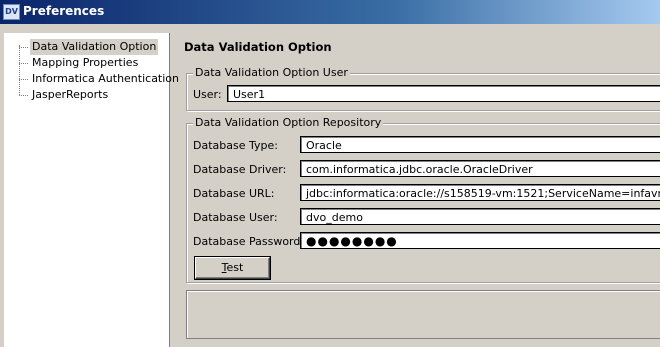  I want to click on tree-item-label: JasperReports, so click(70, 94).